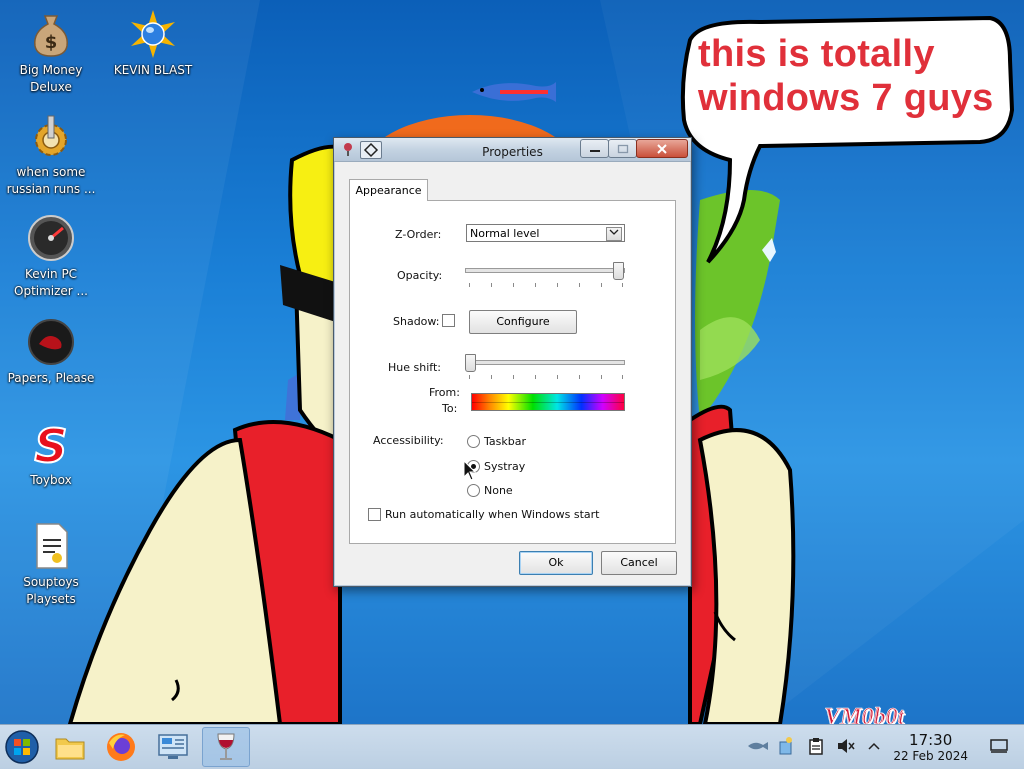 This screenshot has width=1024, height=769. I want to click on autorun-label: Run automatically when Windows start, so click(492, 514).